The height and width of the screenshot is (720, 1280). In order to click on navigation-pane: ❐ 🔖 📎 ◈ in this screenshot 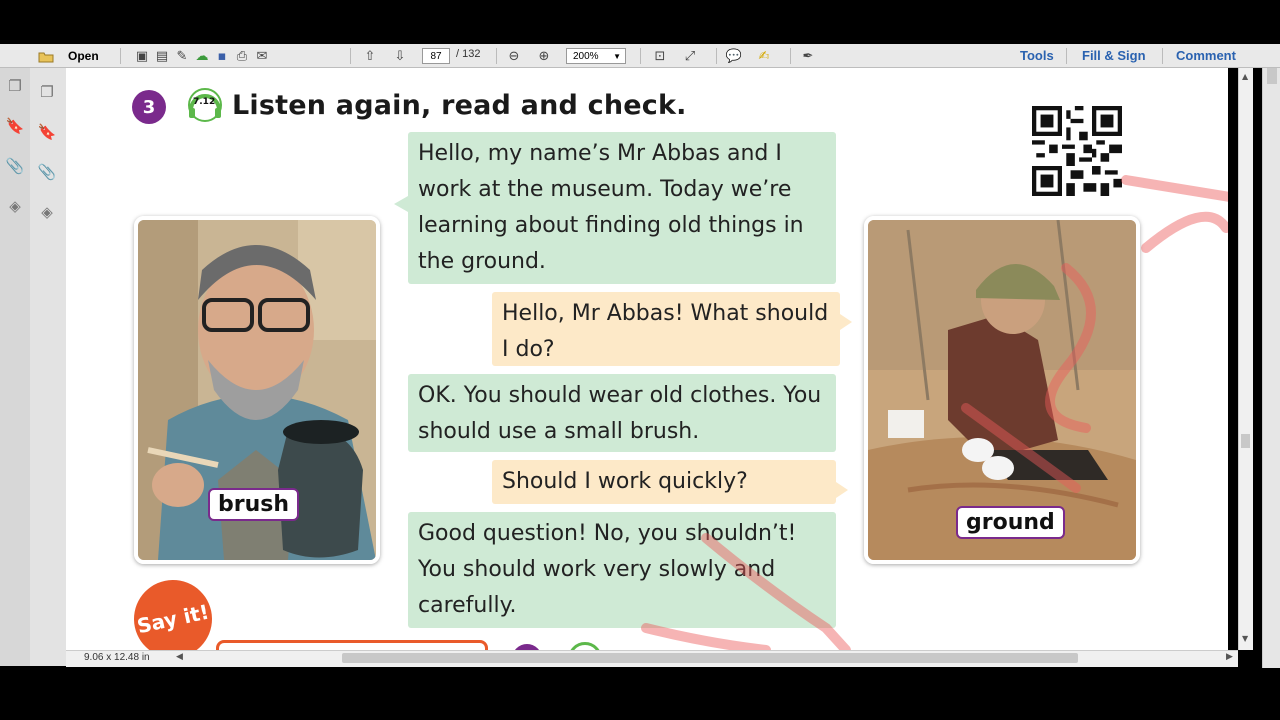, I will do `click(15, 367)`.